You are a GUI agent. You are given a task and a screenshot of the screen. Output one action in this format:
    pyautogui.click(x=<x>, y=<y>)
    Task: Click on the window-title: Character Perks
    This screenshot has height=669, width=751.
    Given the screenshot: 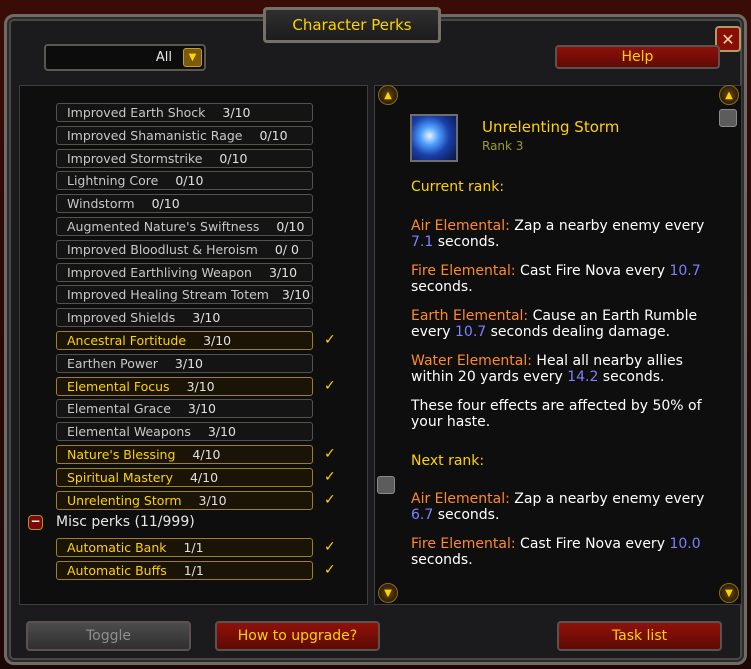 What is the action you would take?
    pyautogui.click(x=352, y=25)
    